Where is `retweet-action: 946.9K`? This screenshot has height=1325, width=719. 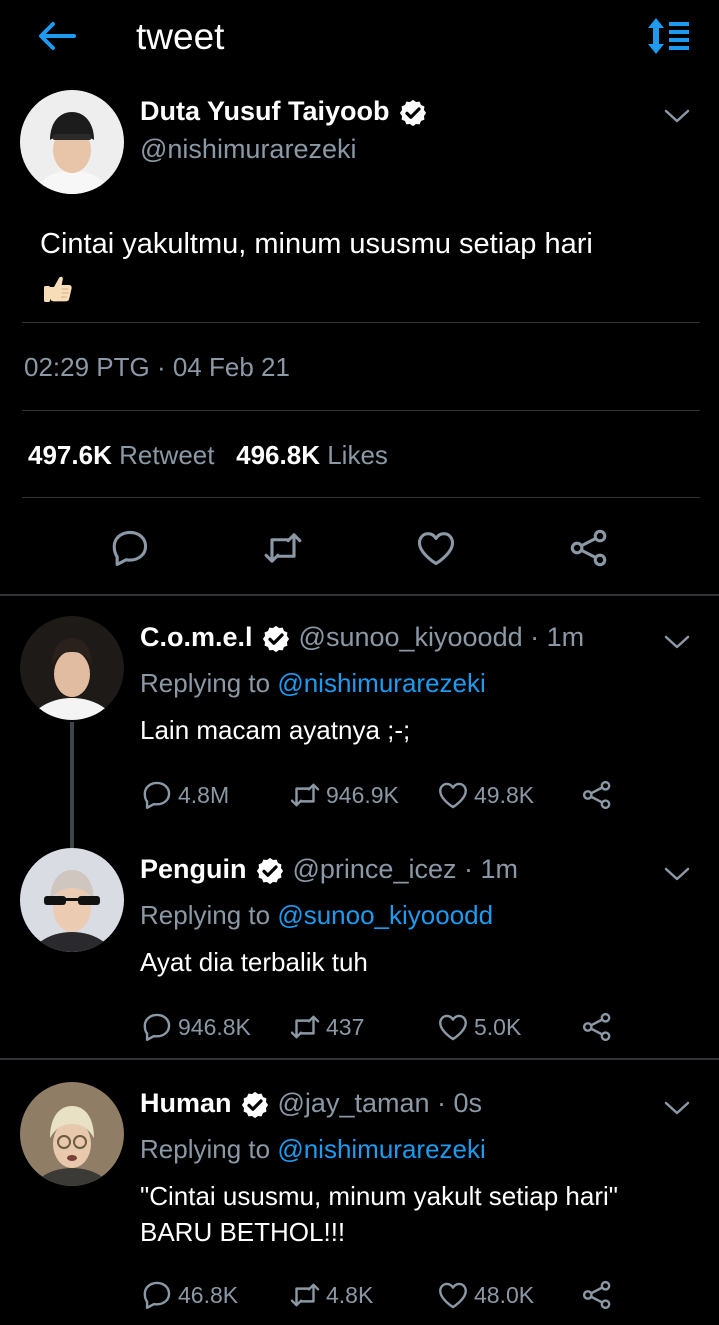 retweet-action: 946.9K is located at coordinates (343, 795).